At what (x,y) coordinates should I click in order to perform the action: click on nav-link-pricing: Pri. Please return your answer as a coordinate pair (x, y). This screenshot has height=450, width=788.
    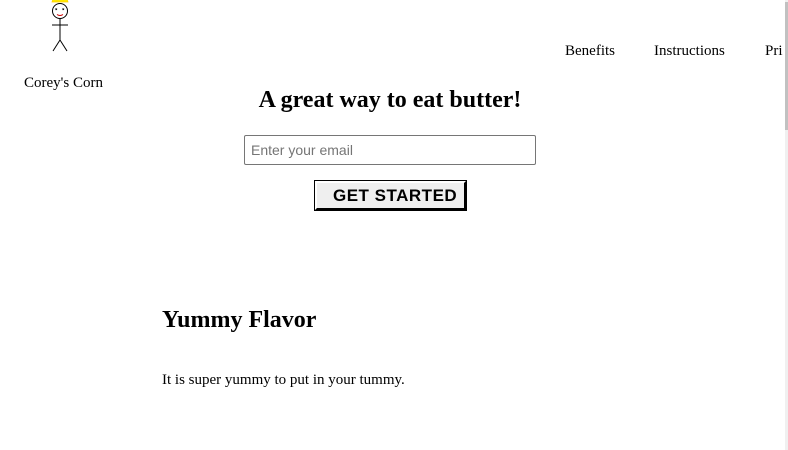
    Looking at the image, I should click on (774, 51).